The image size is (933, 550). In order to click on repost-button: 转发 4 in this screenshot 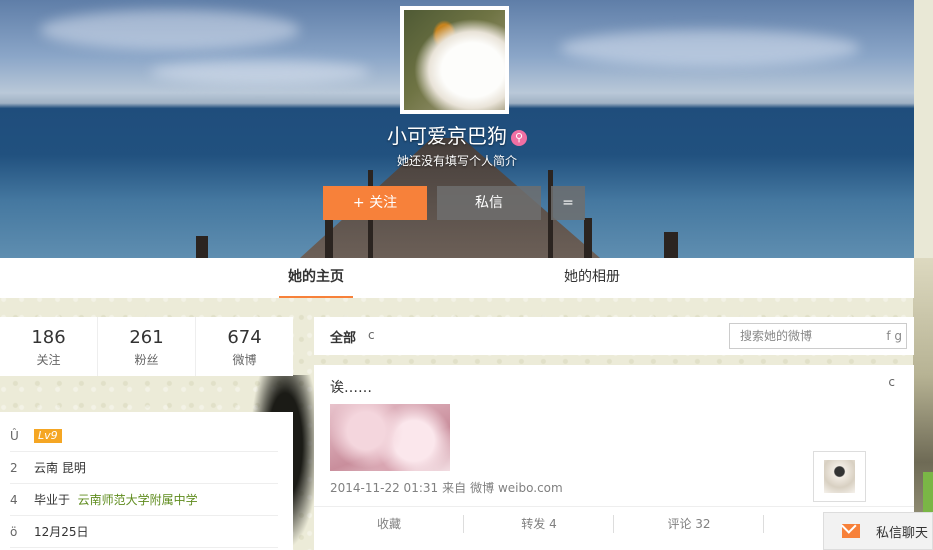, I will do `click(539, 523)`.